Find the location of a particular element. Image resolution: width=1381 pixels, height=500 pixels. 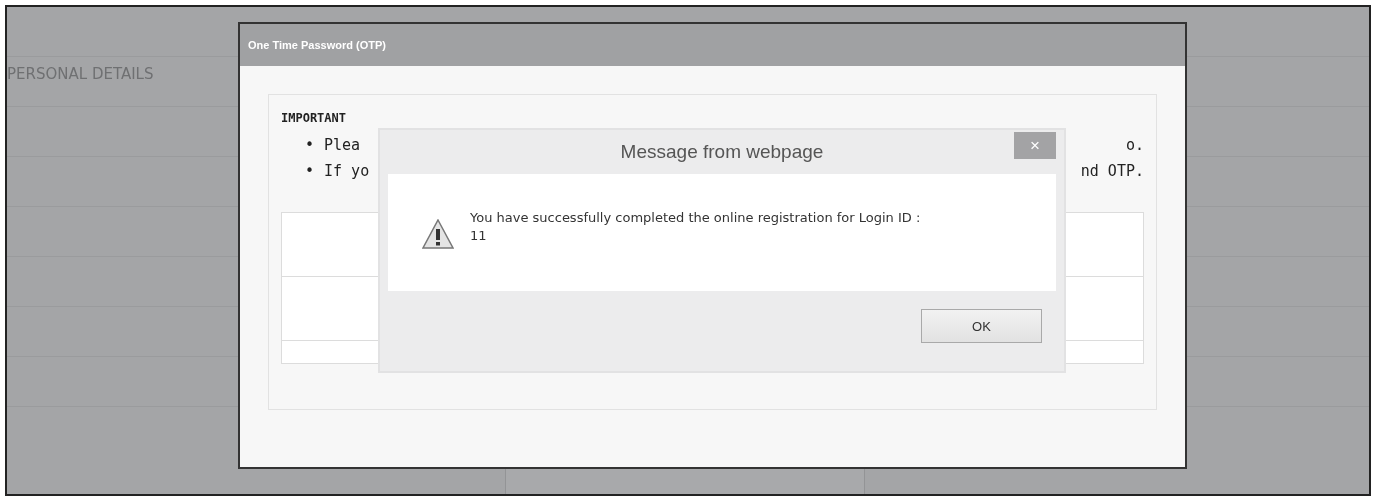

message-text: You have successfully completed the online registration for Login ID : is located at coordinates (695, 218).